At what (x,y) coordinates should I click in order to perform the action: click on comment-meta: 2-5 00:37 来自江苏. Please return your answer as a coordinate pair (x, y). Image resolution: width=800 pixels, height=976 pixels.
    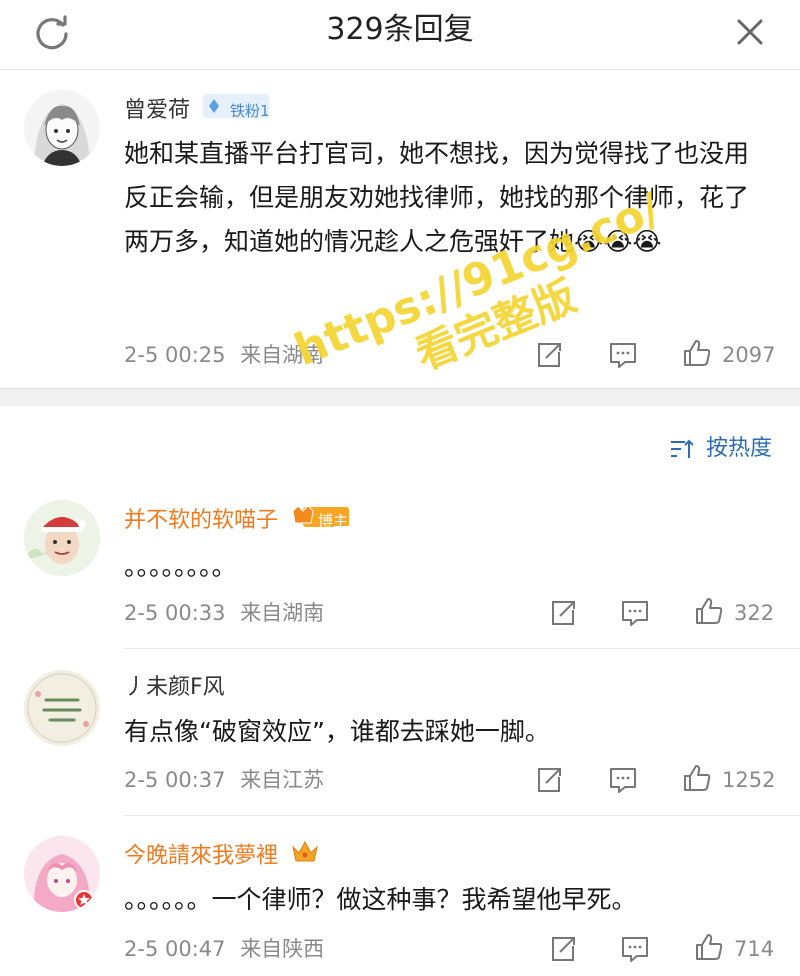
    Looking at the image, I should click on (224, 780).